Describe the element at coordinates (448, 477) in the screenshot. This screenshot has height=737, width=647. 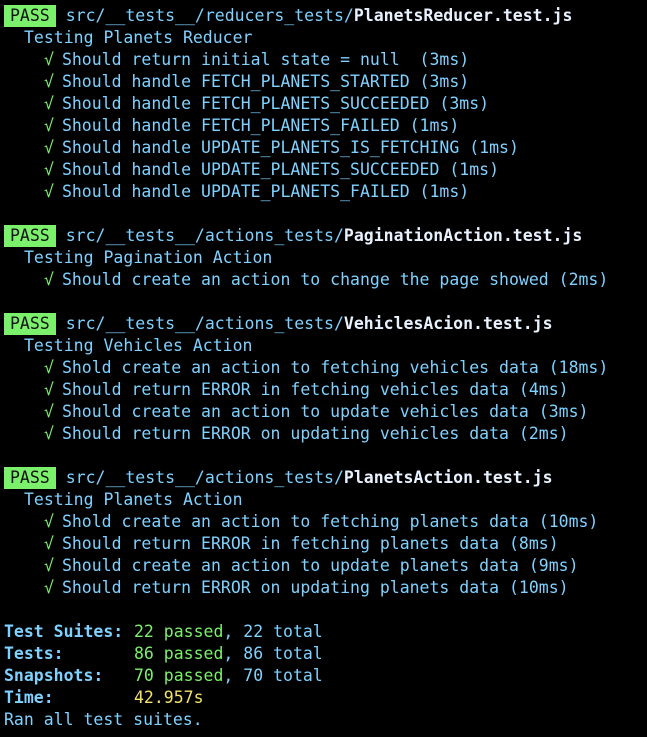
I see `test-file-name: PlanetsAction.test.js` at that location.